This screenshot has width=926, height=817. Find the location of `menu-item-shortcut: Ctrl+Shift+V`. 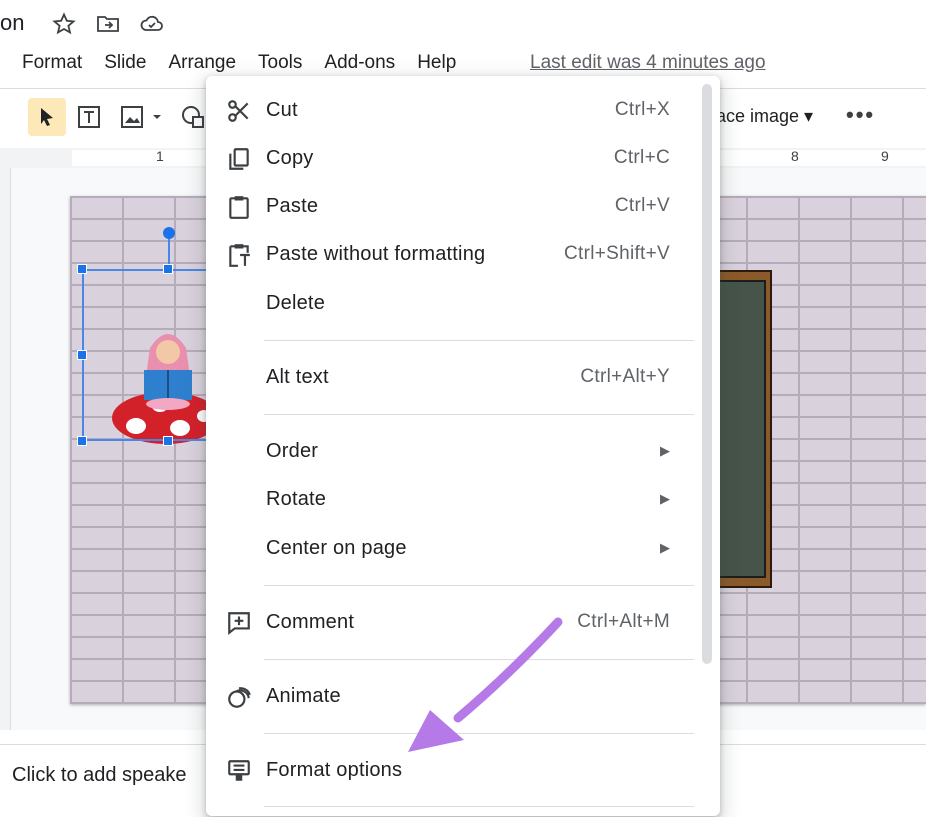

menu-item-shortcut: Ctrl+Shift+V is located at coordinates (616, 253).